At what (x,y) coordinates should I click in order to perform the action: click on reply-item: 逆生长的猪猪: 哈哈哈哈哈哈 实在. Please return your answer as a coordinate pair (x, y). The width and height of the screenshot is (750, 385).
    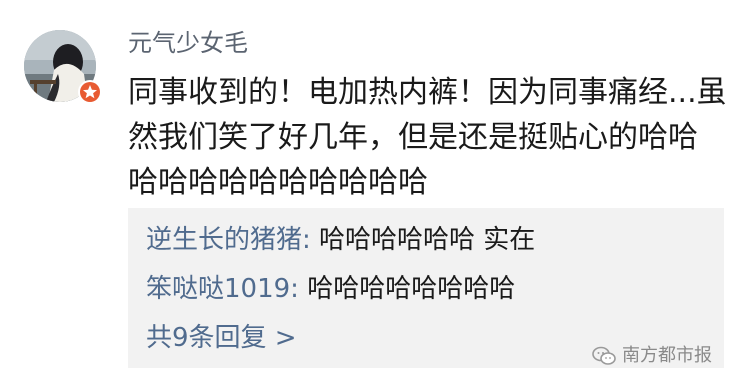
    Looking at the image, I should click on (340, 240).